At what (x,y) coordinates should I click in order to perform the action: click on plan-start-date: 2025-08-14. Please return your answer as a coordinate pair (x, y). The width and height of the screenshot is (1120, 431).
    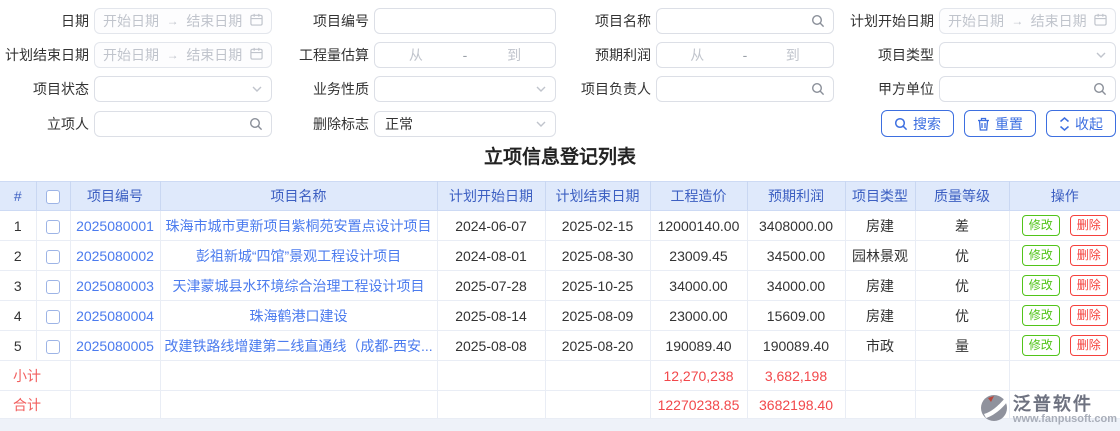
    Looking at the image, I should click on (491, 315).